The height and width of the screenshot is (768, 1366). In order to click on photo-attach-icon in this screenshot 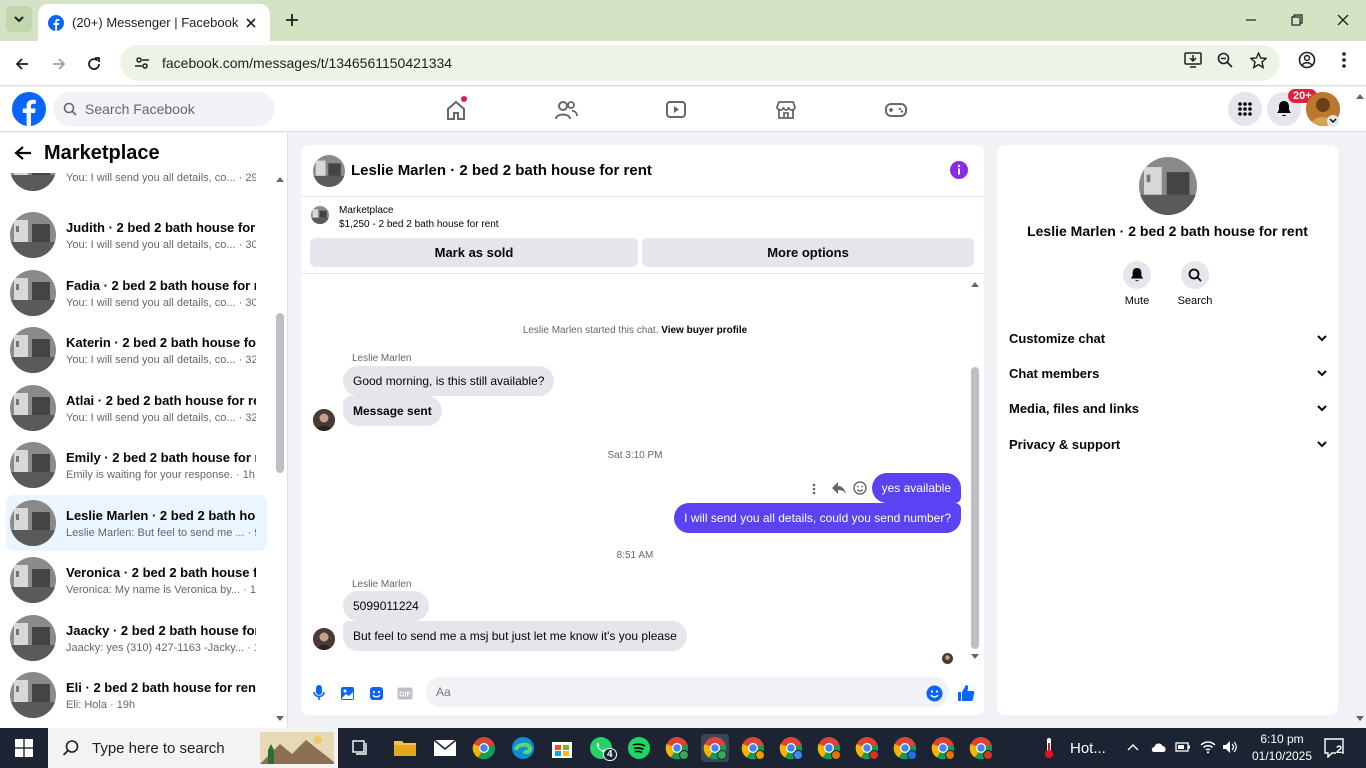, I will do `click(347, 693)`.